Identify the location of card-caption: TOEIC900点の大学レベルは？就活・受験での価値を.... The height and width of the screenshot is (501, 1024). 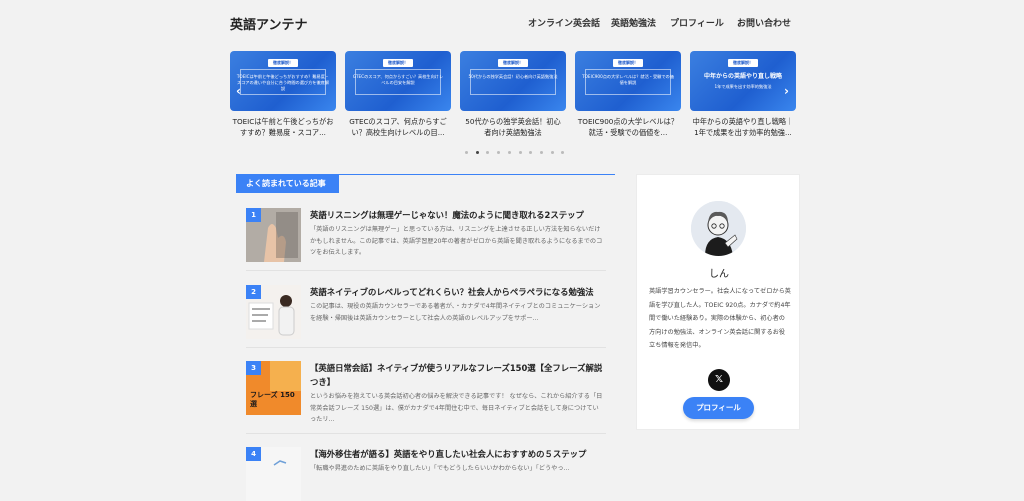
(628, 127).